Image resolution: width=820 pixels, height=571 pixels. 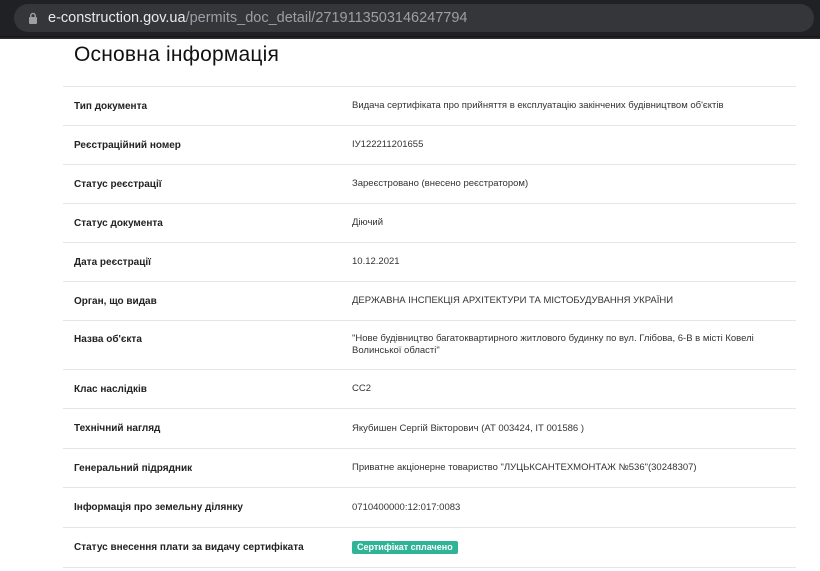 I want to click on row-label: Назва об'єкта, so click(x=108, y=339).